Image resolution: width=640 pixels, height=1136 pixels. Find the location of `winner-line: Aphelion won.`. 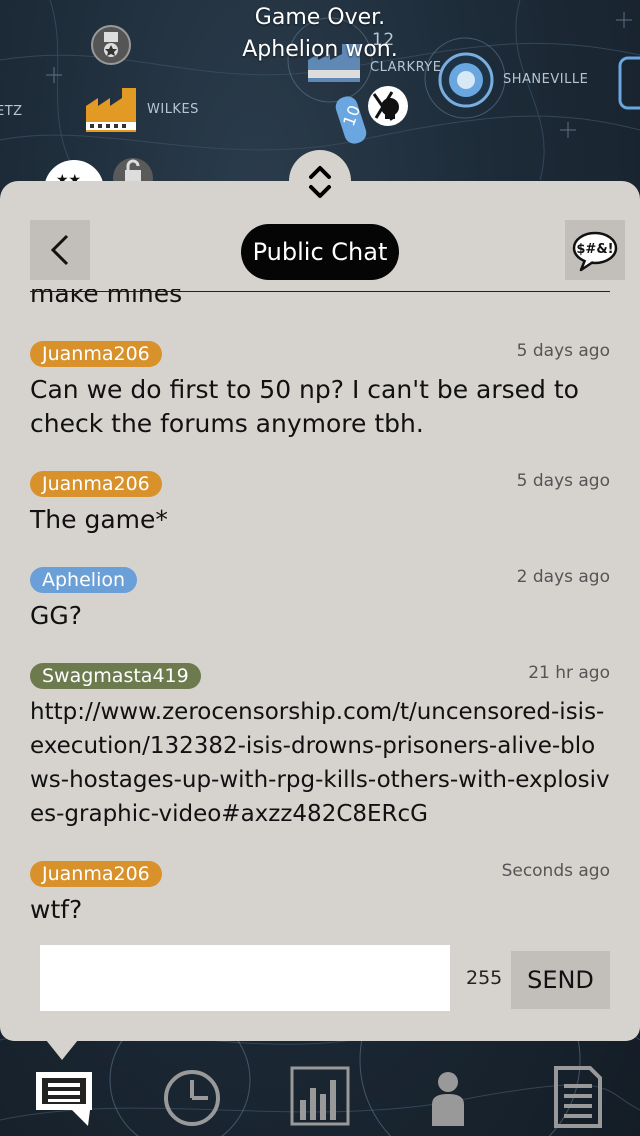

winner-line: Aphelion won. is located at coordinates (320, 49).